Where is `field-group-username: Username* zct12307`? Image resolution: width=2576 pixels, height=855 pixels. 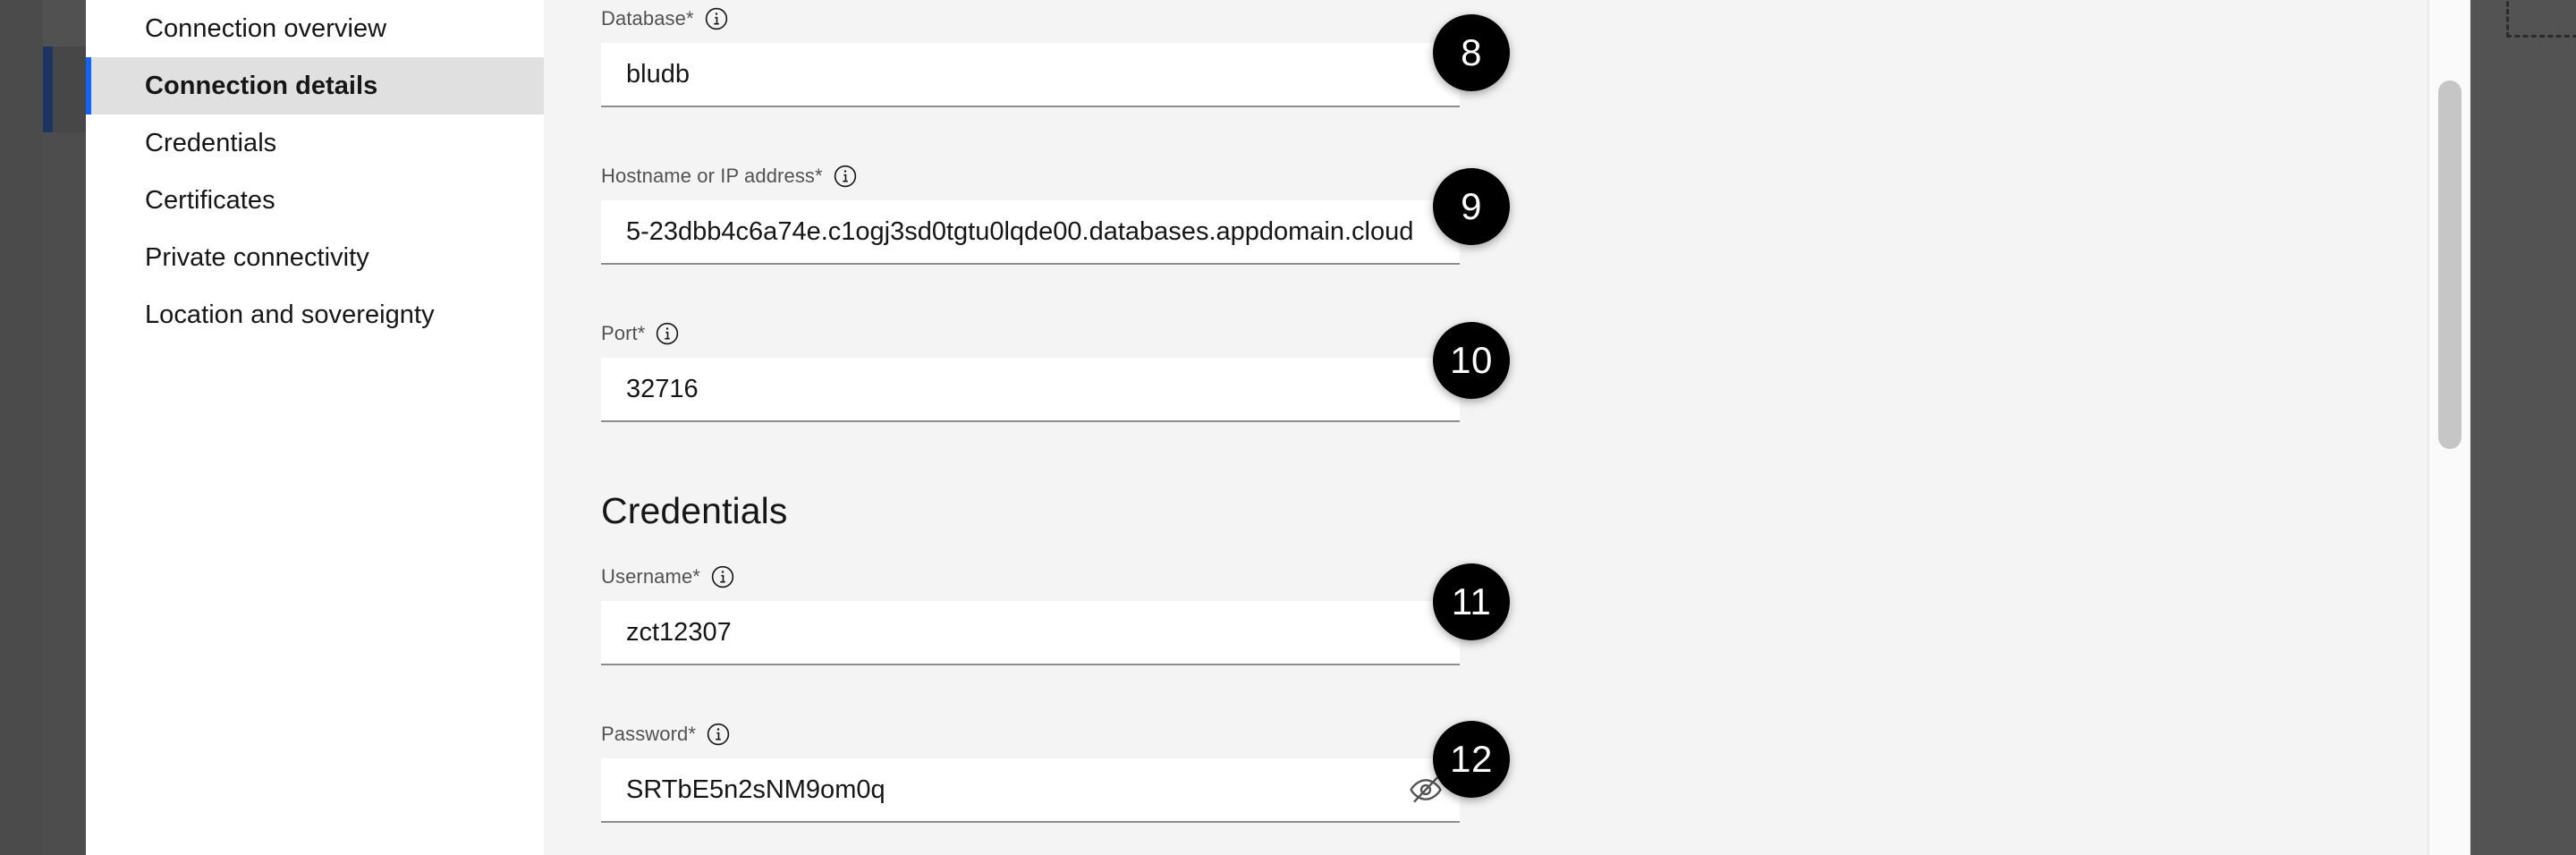 field-group-username: Username* zct12307 is located at coordinates (1030, 615).